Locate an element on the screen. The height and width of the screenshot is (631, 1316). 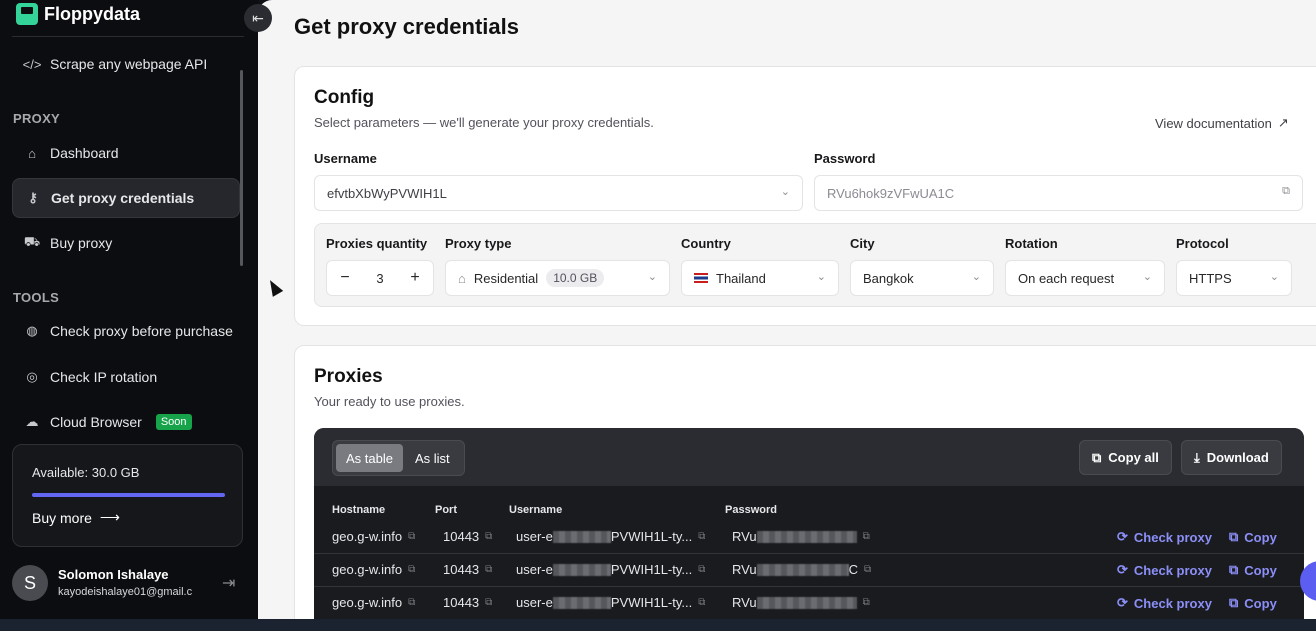
city-select: Bangkok ⌄ is located at coordinates (922, 278).